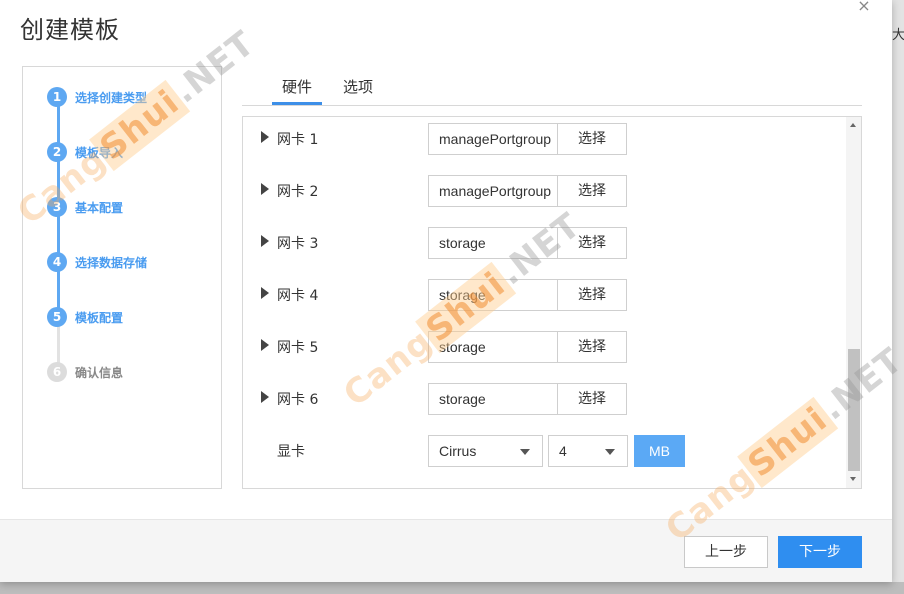 This screenshot has width=904, height=594. What do you see at coordinates (298, 244) in the screenshot?
I see `nic-label: 网卡 3` at bounding box center [298, 244].